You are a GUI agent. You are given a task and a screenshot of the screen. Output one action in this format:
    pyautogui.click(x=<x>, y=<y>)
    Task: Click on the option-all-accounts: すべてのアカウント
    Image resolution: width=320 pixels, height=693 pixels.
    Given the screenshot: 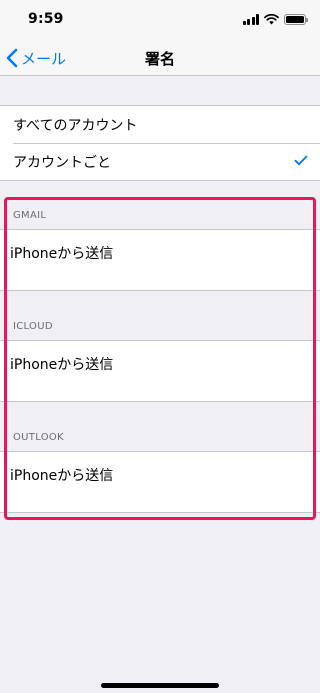 What is the action you would take?
    pyautogui.click(x=160, y=124)
    